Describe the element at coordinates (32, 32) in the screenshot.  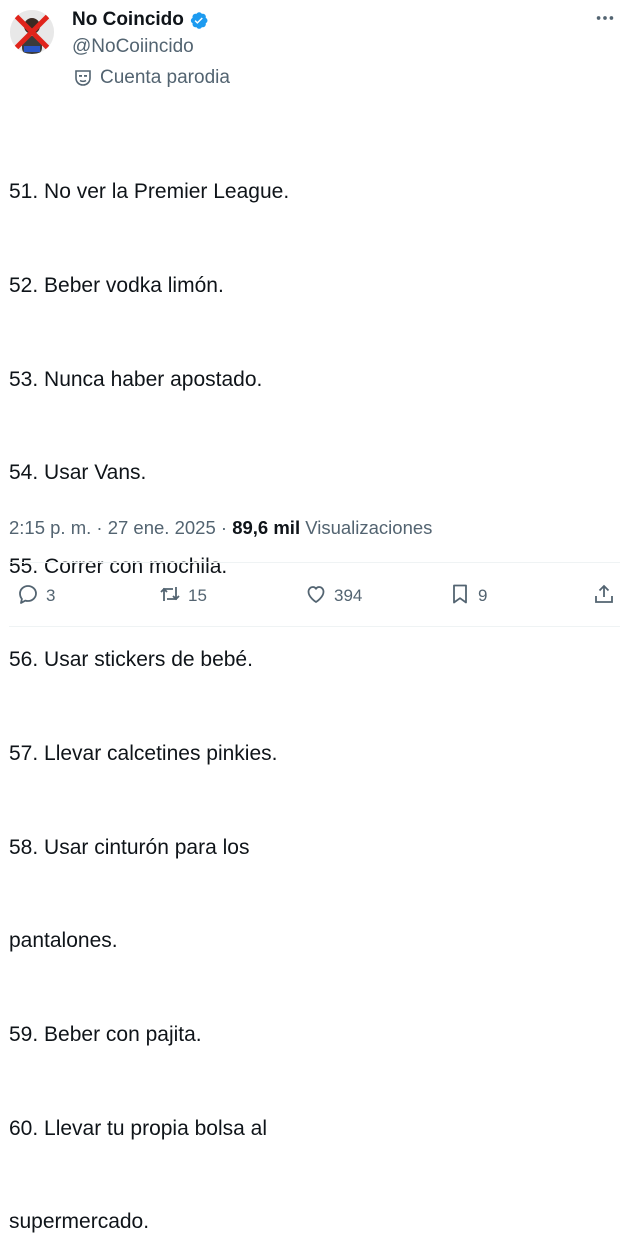
I see `avatar` at that location.